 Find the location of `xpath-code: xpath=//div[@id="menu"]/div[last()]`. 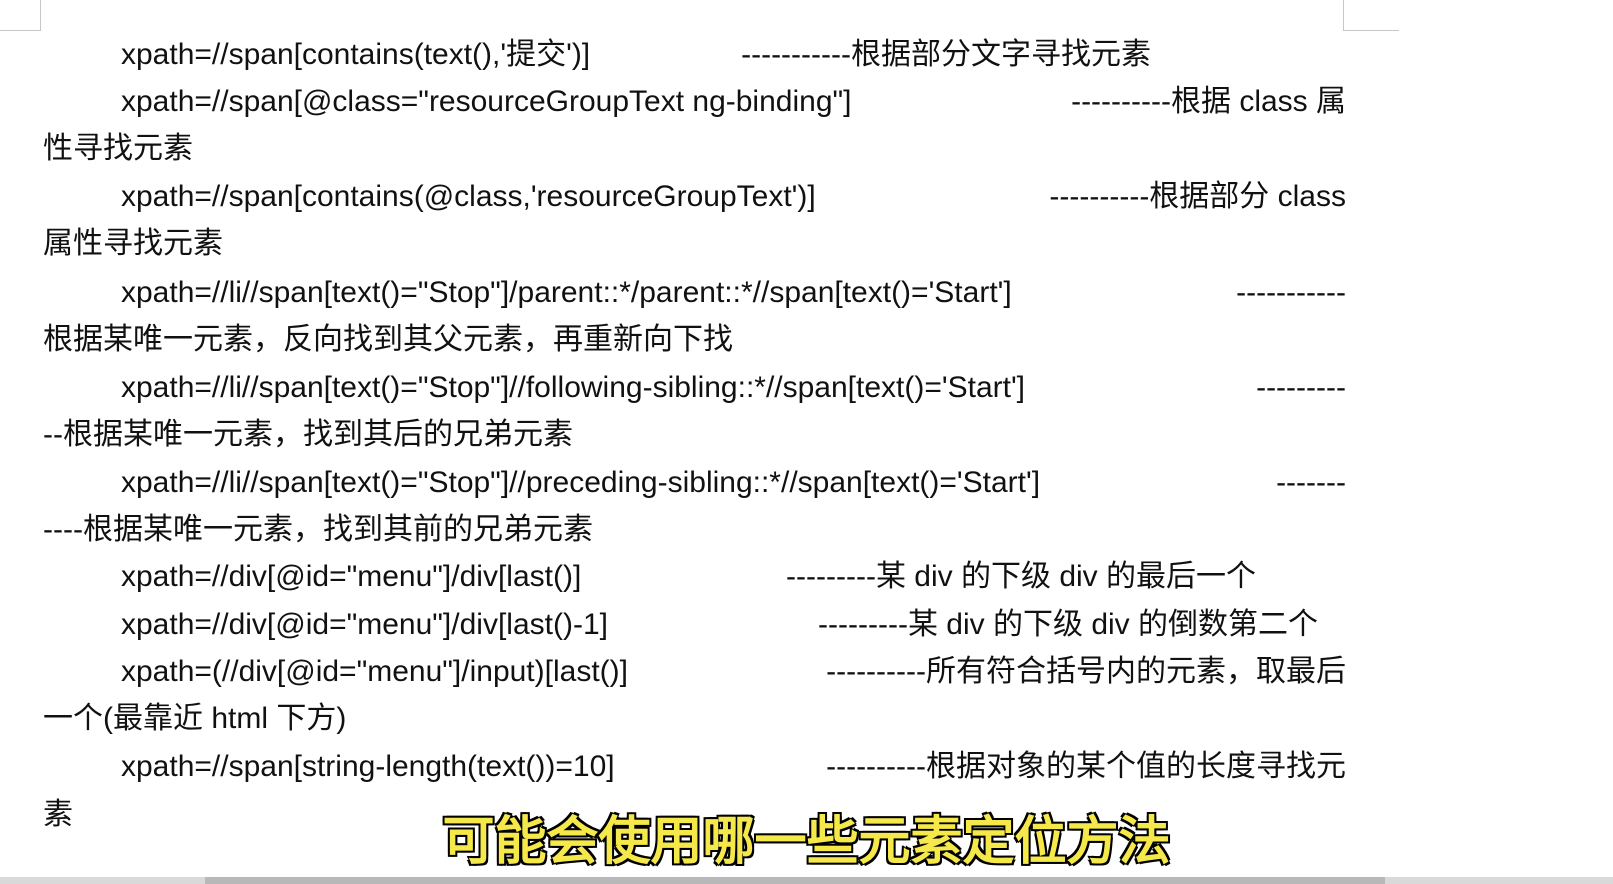

xpath-code: xpath=//div[@id="menu"]/div[last()] is located at coordinates (351, 576).